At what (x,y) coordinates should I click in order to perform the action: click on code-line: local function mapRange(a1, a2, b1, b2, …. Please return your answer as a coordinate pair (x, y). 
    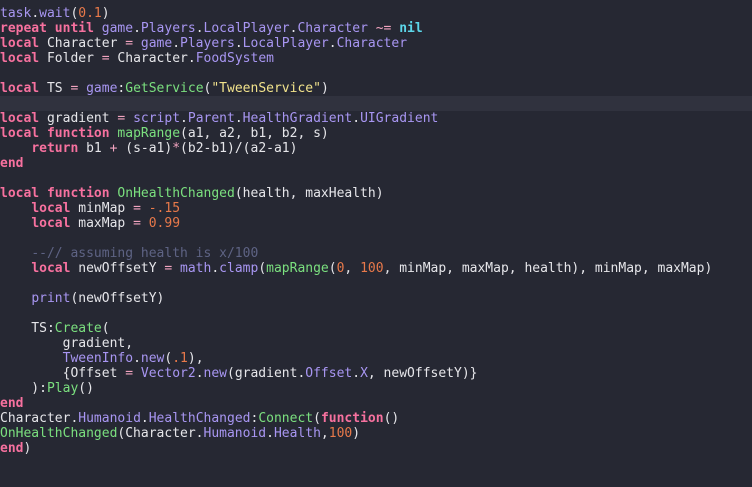
    Looking at the image, I should click on (376, 133).